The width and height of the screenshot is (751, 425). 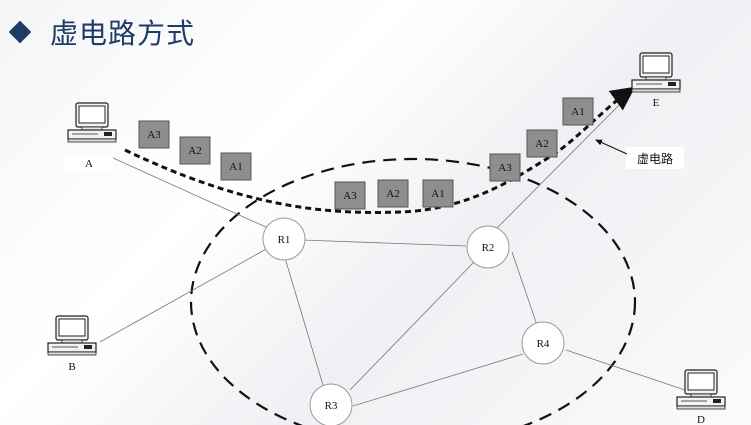 What do you see at coordinates (656, 72) in the screenshot?
I see `computer-e-icon` at bounding box center [656, 72].